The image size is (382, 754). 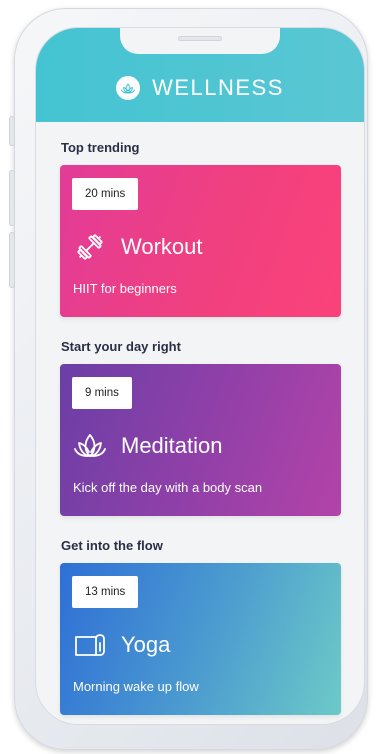 I want to click on brand: WELLNESS, so click(x=200, y=88).